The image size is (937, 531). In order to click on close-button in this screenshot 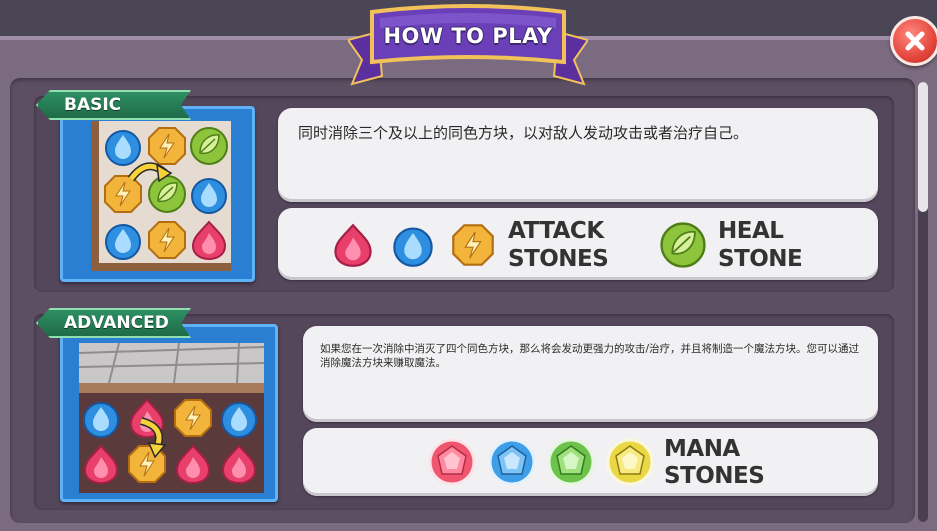, I will do `click(913, 41)`.